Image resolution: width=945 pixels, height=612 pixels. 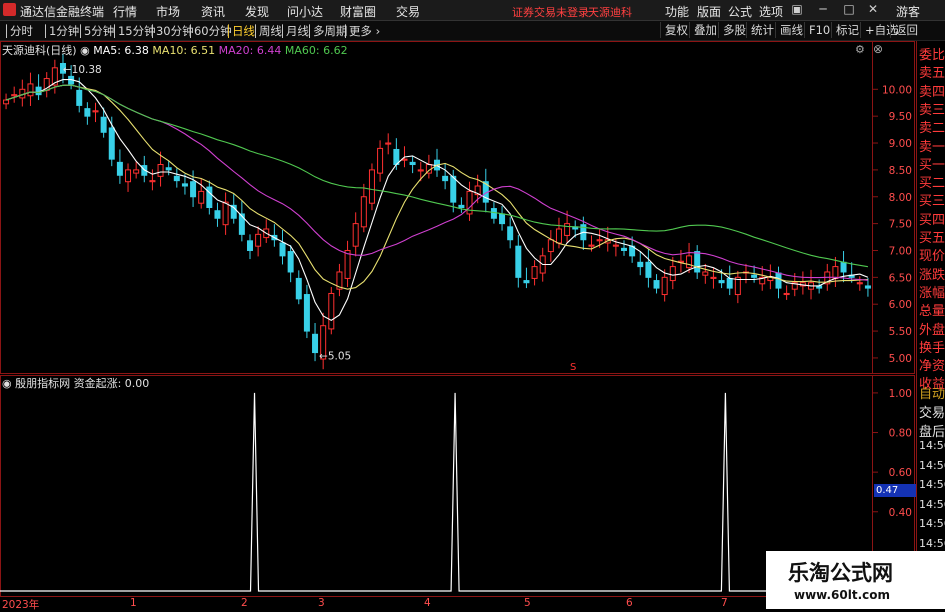 What do you see at coordinates (95, 31) in the screenshot?
I see `tab-period-5min: │5分钟` at bounding box center [95, 31].